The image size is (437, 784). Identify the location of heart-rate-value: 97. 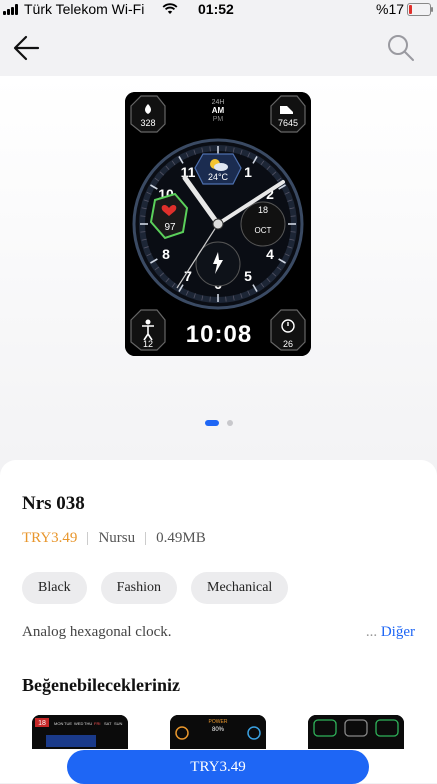
(170, 227).